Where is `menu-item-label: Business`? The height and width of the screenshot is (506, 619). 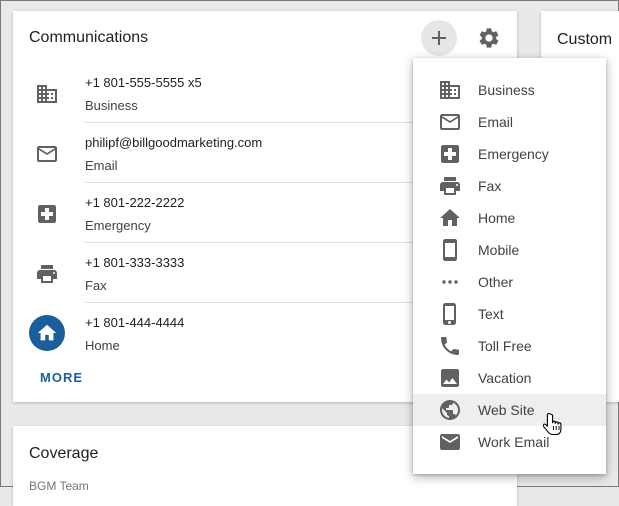 menu-item-label: Business is located at coordinates (506, 90).